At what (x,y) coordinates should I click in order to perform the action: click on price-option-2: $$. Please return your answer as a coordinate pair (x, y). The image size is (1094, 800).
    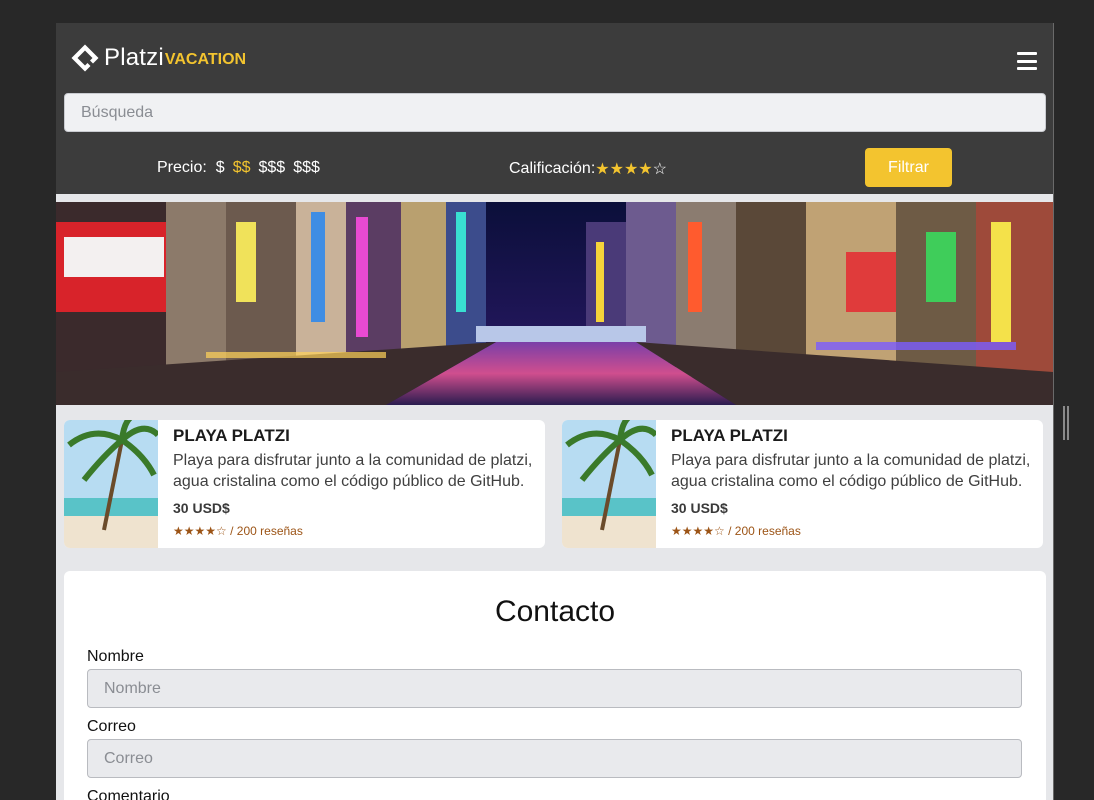
    Looking at the image, I should click on (242, 168).